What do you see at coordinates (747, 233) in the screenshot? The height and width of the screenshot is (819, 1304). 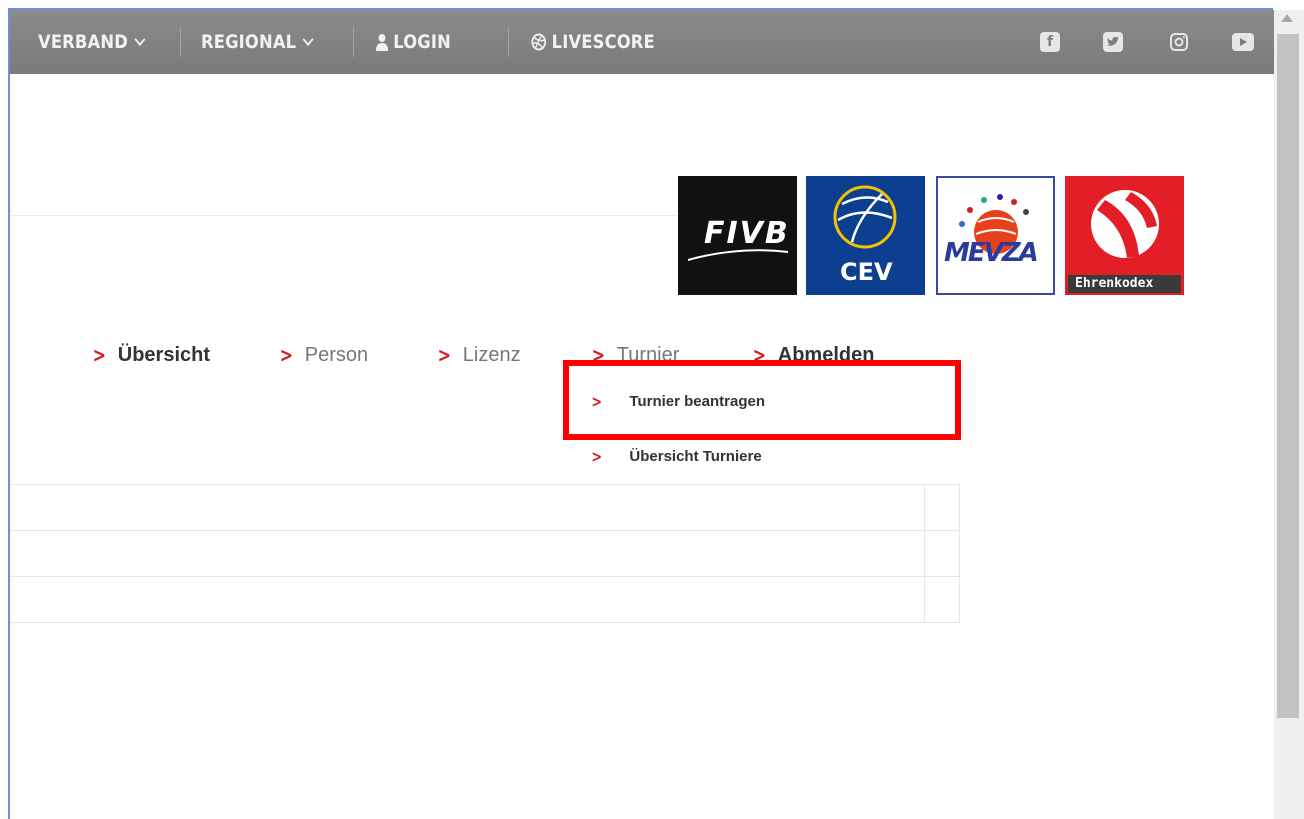 I see `fivb-logo-text: FIVB` at bounding box center [747, 233].